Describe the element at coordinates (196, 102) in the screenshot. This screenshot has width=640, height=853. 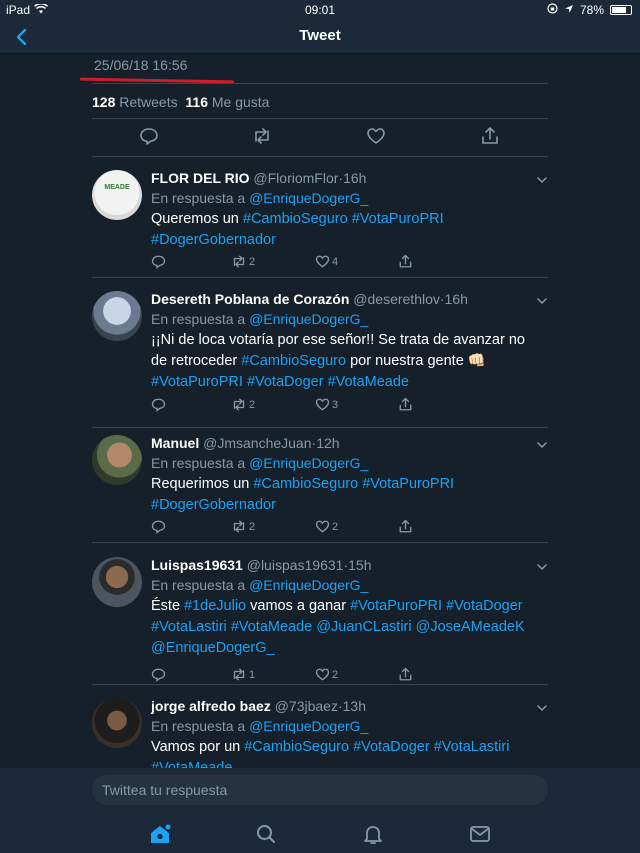
I see `likes-count: 116` at that location.